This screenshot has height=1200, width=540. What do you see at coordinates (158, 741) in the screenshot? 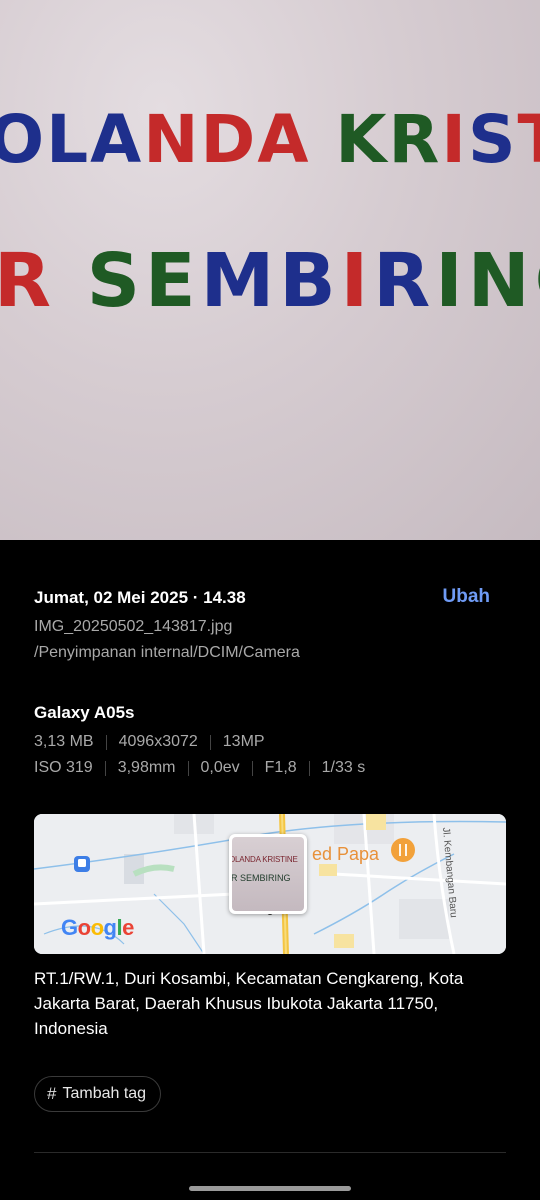
I see `resolution: 4096x3072` at bounding box center [158, 741].